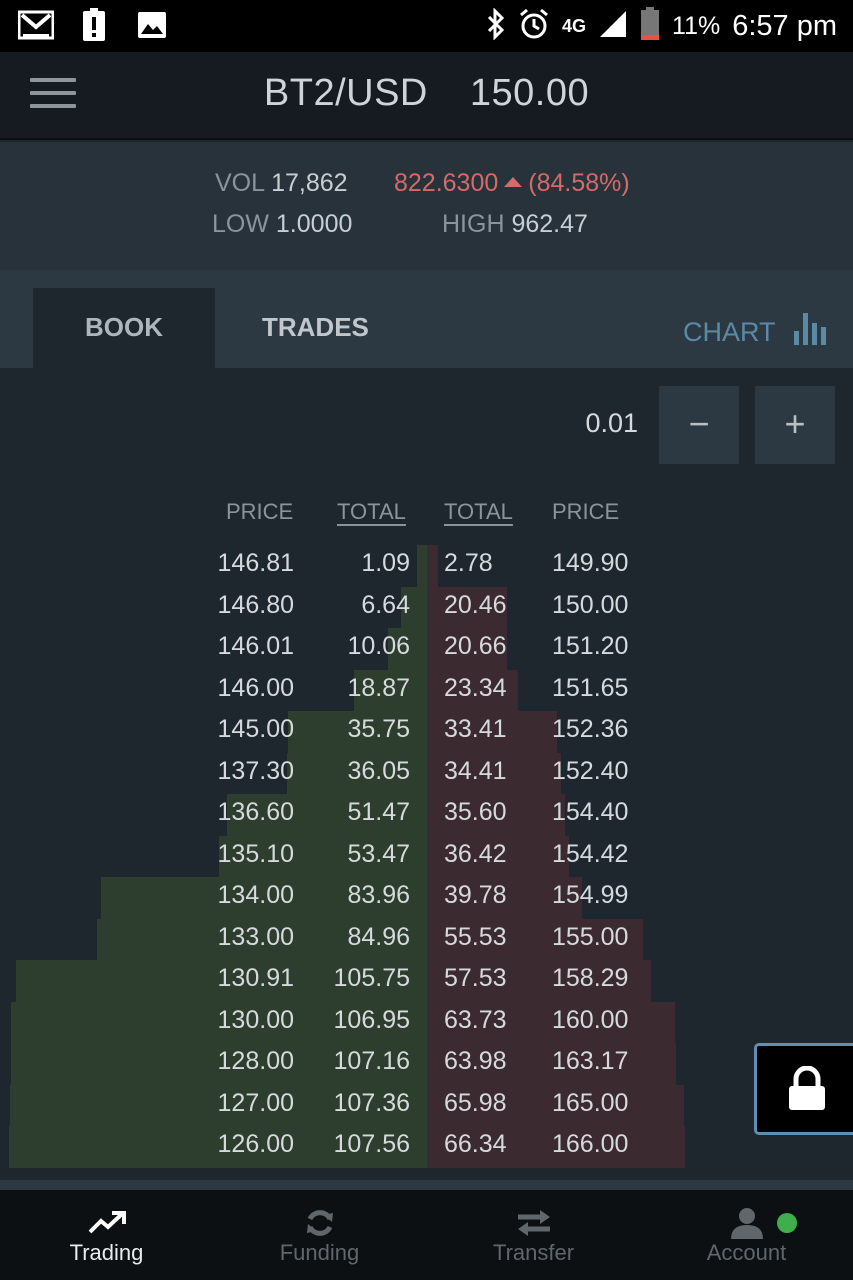 The width and height of the screenshot is (853, 1280). I want to click on ask-price-cell: 166.00, so click(590, 1144).